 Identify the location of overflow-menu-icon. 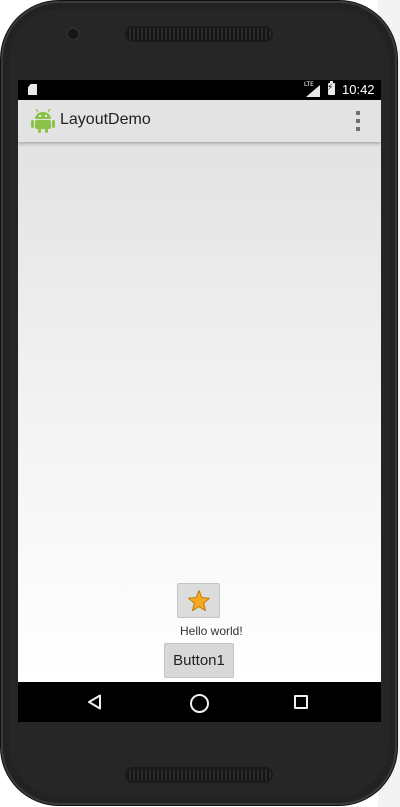
(358, 121).